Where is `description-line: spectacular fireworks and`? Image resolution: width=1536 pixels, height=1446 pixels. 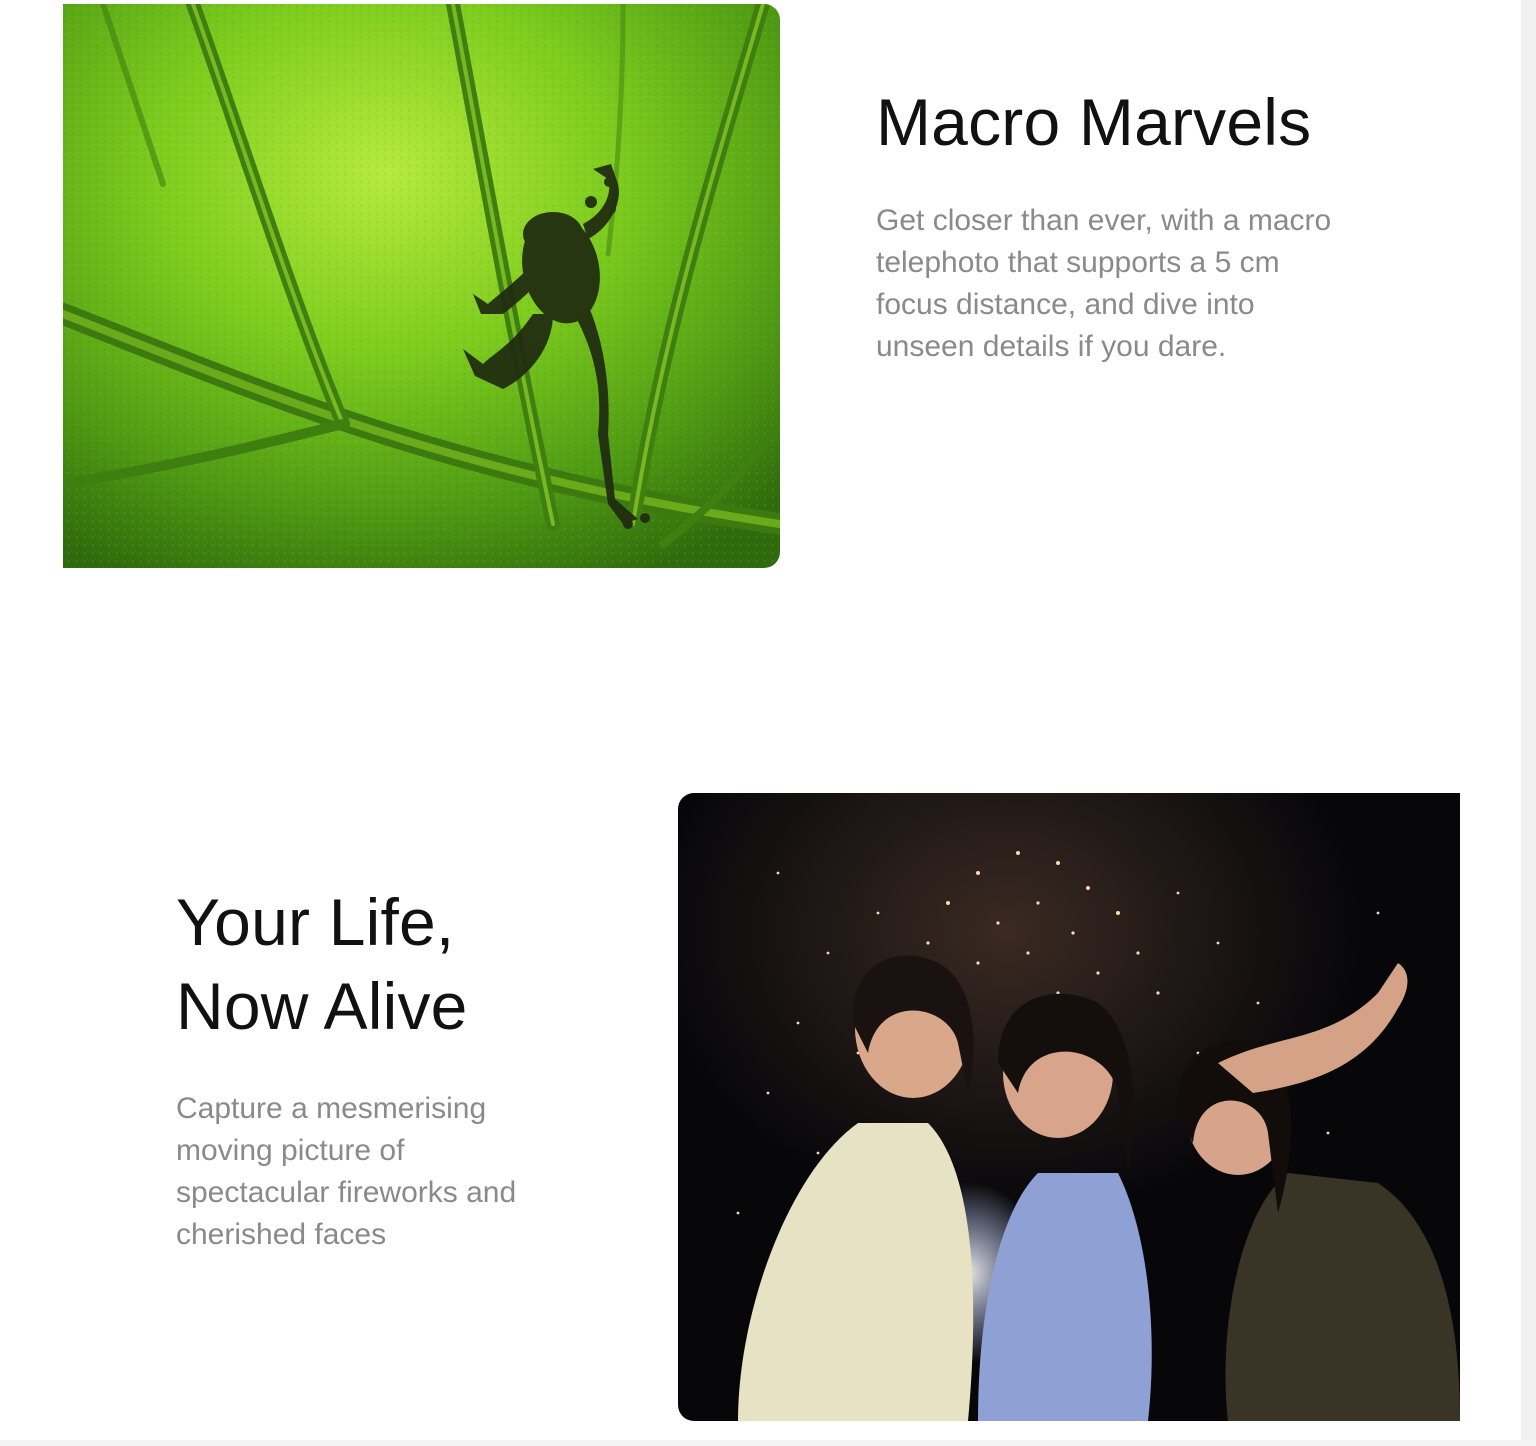
description-line: spectacular fireworks and is located at coordinates (346, 1192).